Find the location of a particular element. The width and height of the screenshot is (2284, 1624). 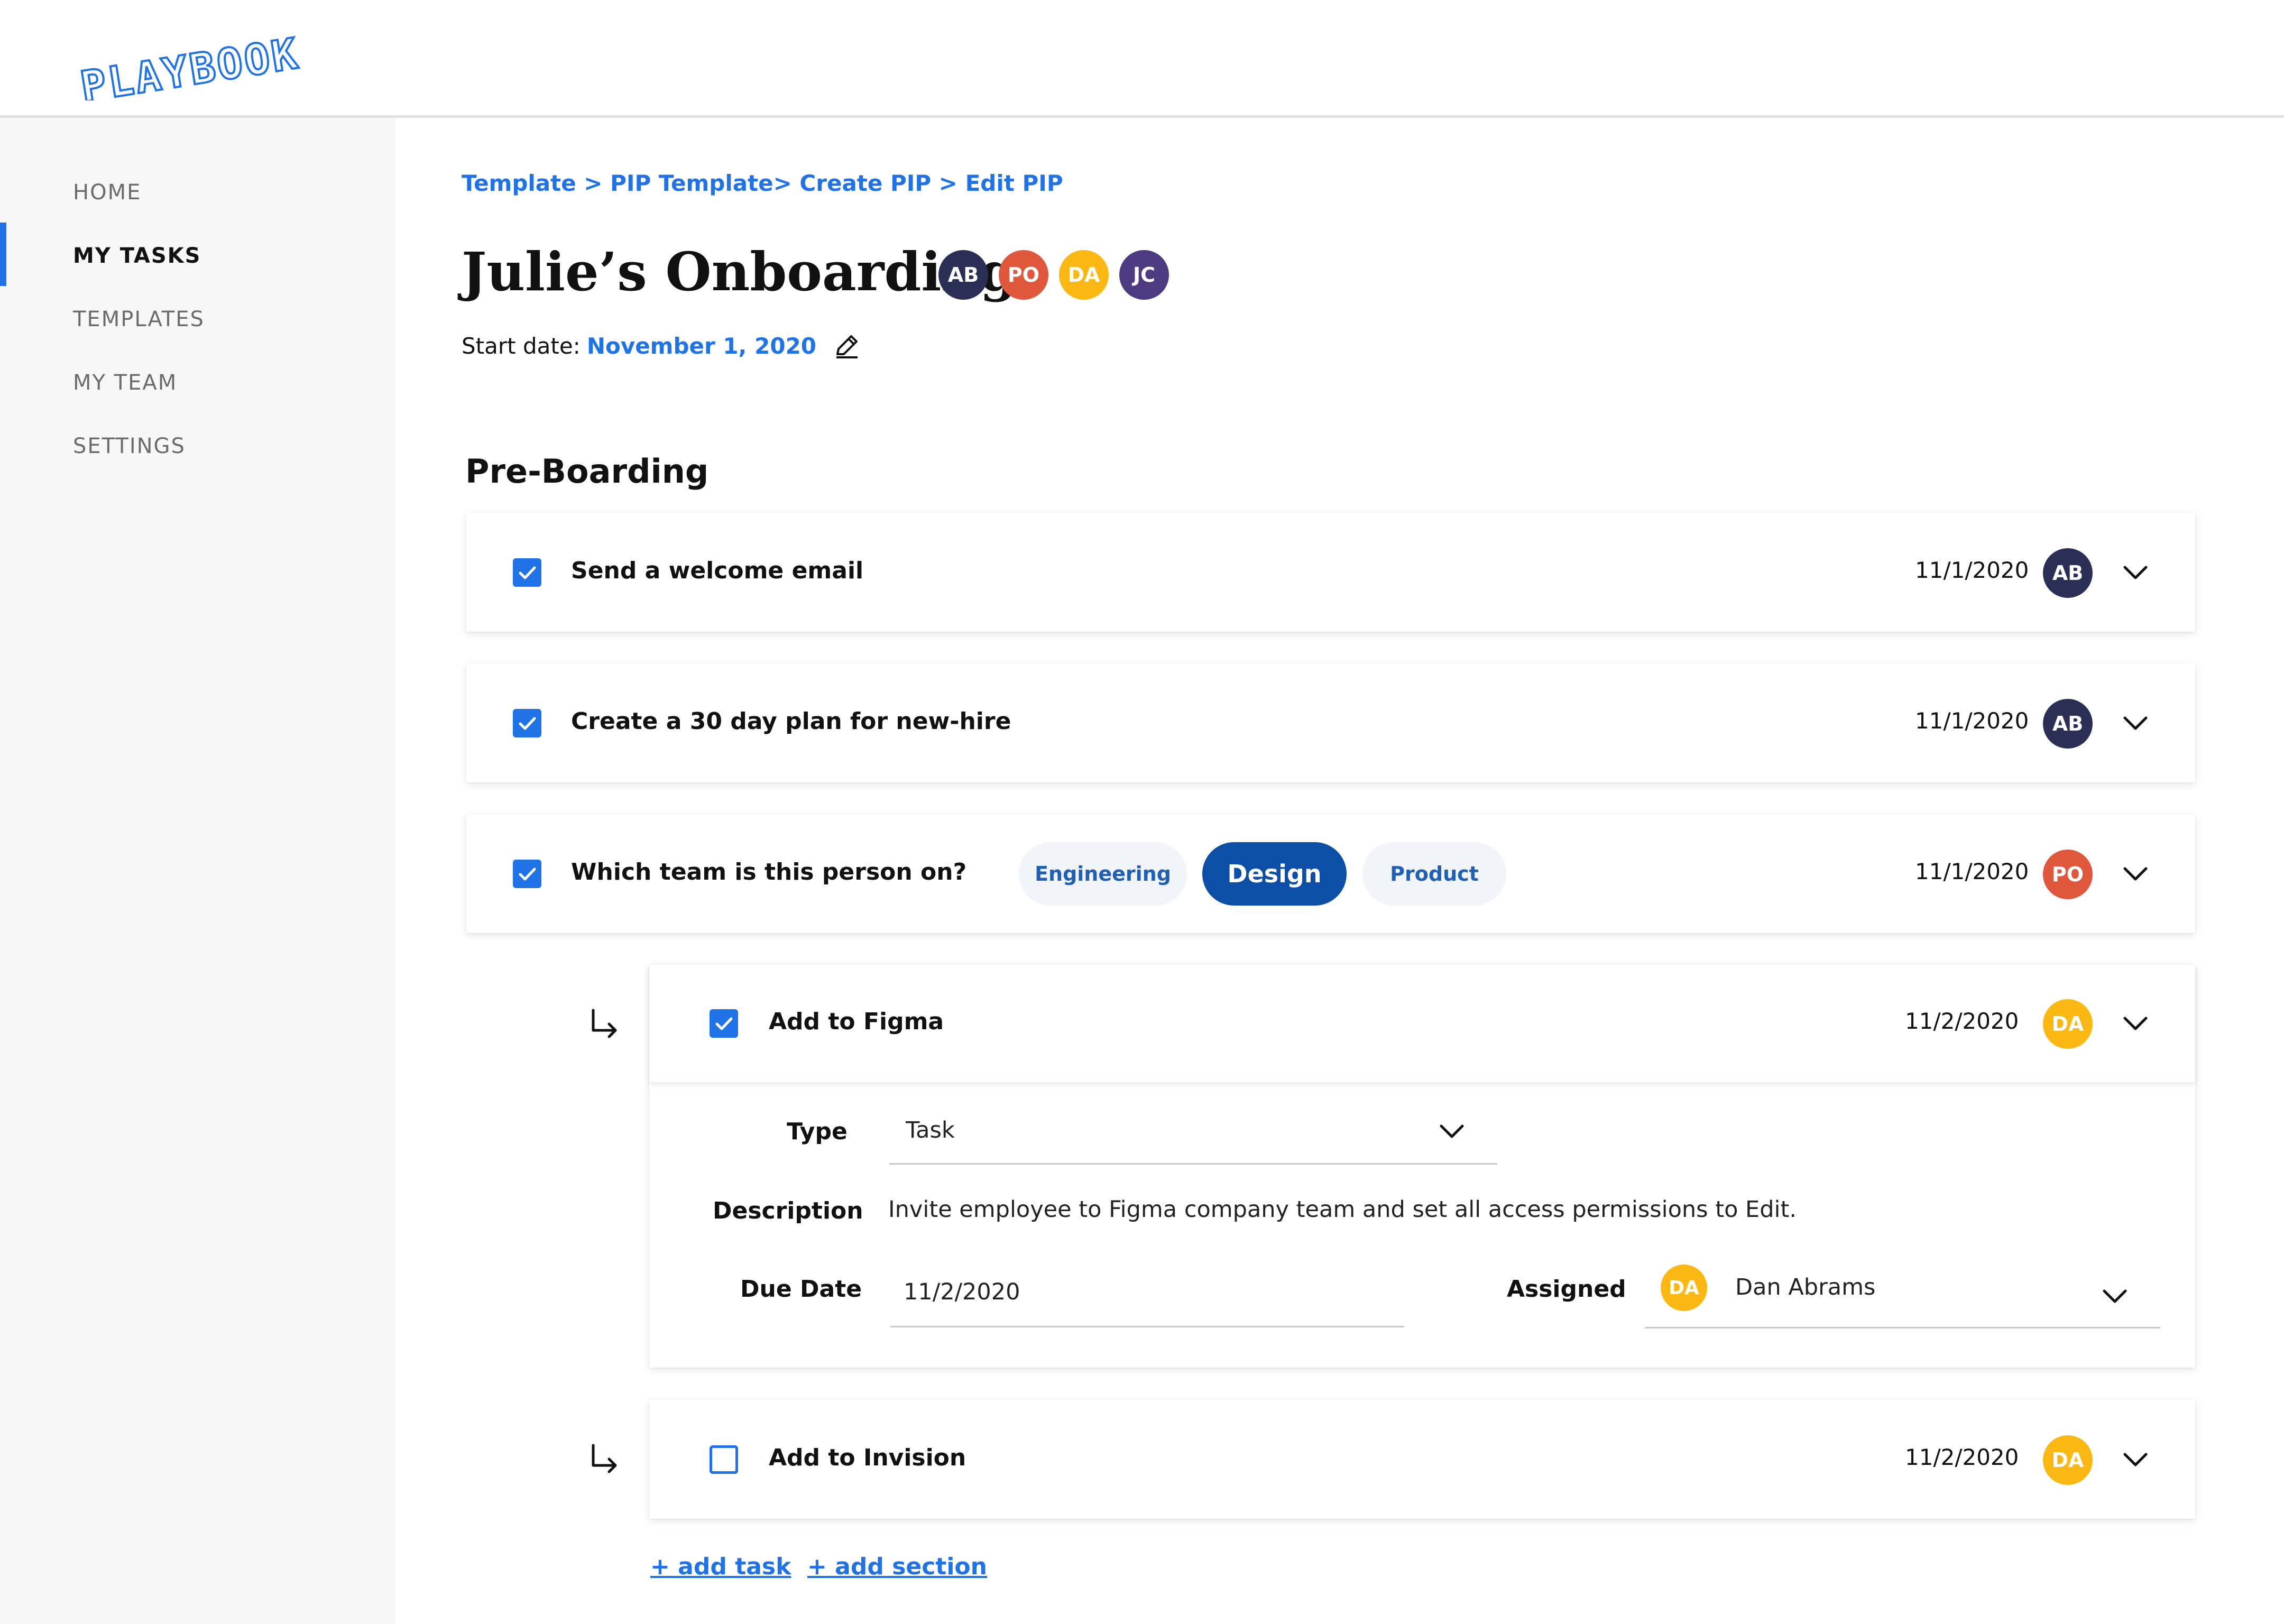

avatar-po: PO is located at coordinates (1023, 275).